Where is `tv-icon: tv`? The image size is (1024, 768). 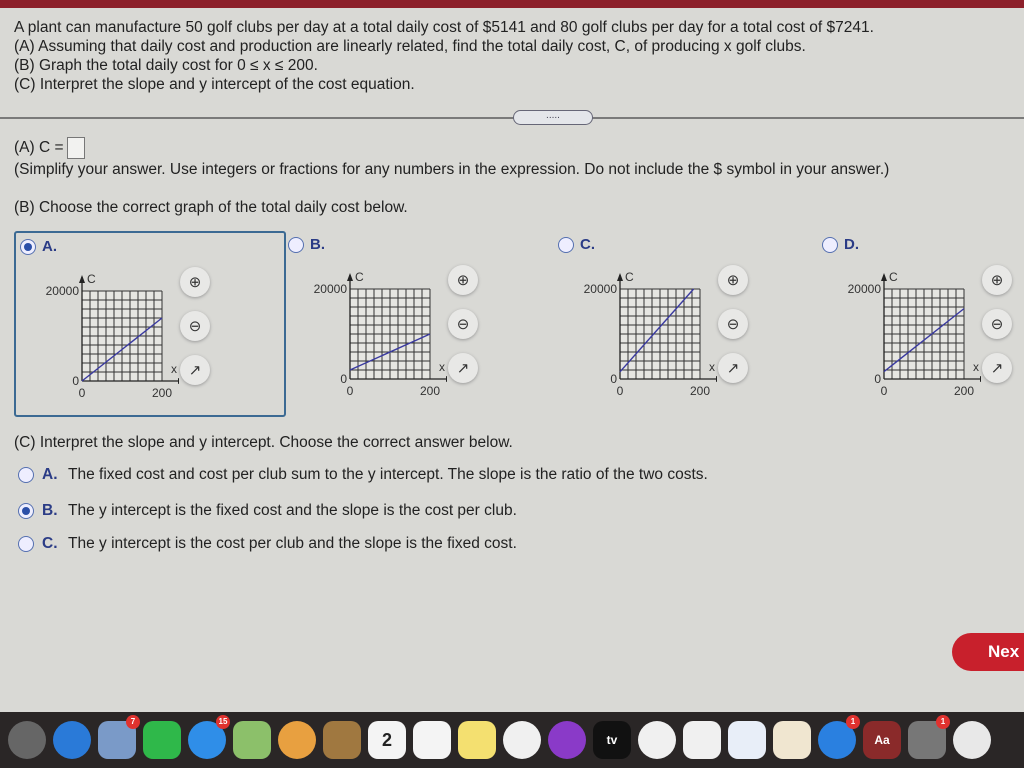
tv-icon: tv is located at coordinates (612, 740).